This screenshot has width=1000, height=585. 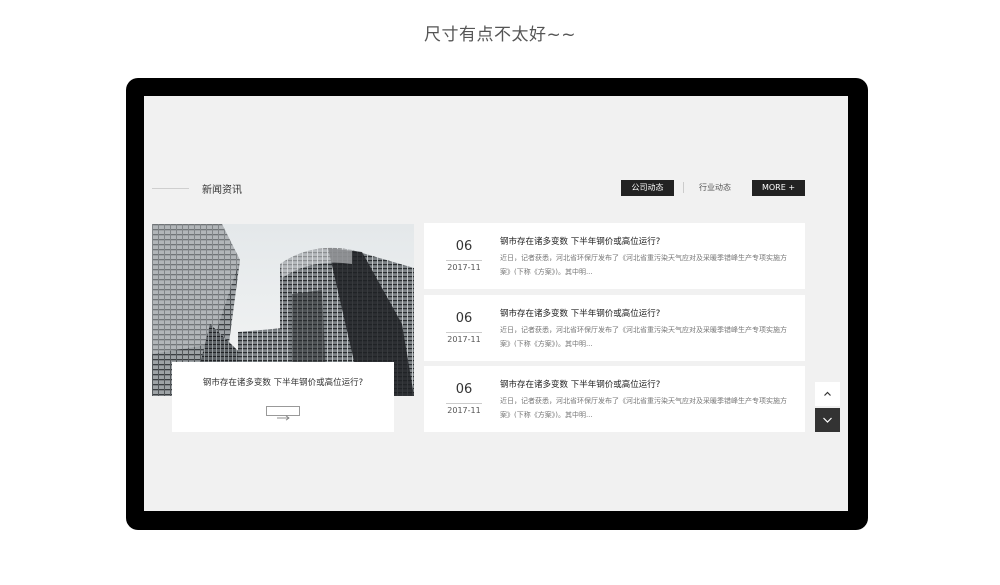 I want to click on scroll-up-button, so click(x=827, y=394).